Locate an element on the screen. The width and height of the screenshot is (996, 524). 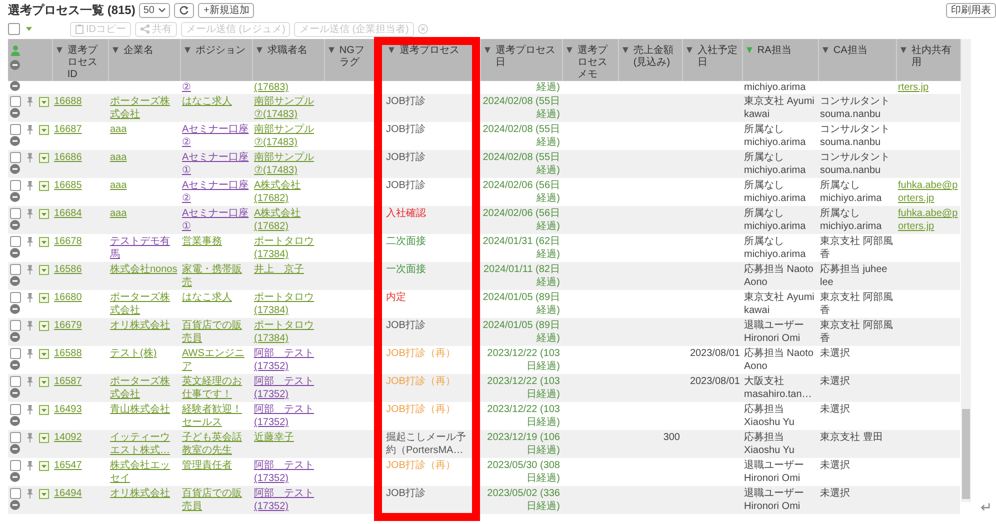
position-link: ② is located at coordinates (216, 87).